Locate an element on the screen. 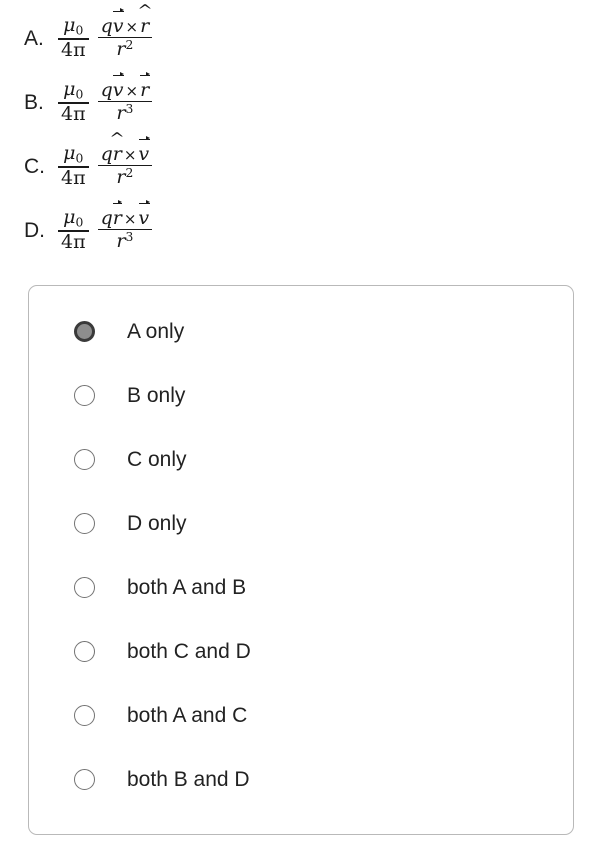  formula-expression: μ04π qv×rr2 is located at coordinates (105, 34).